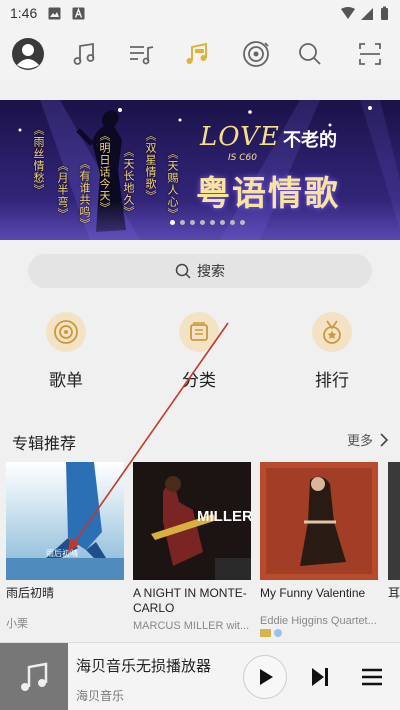 This screenshot has height=710, width=400. What do you see at coordinates (66, 332) in the screenshot?
I see `disc-icon` at bounding box center [66, 332].